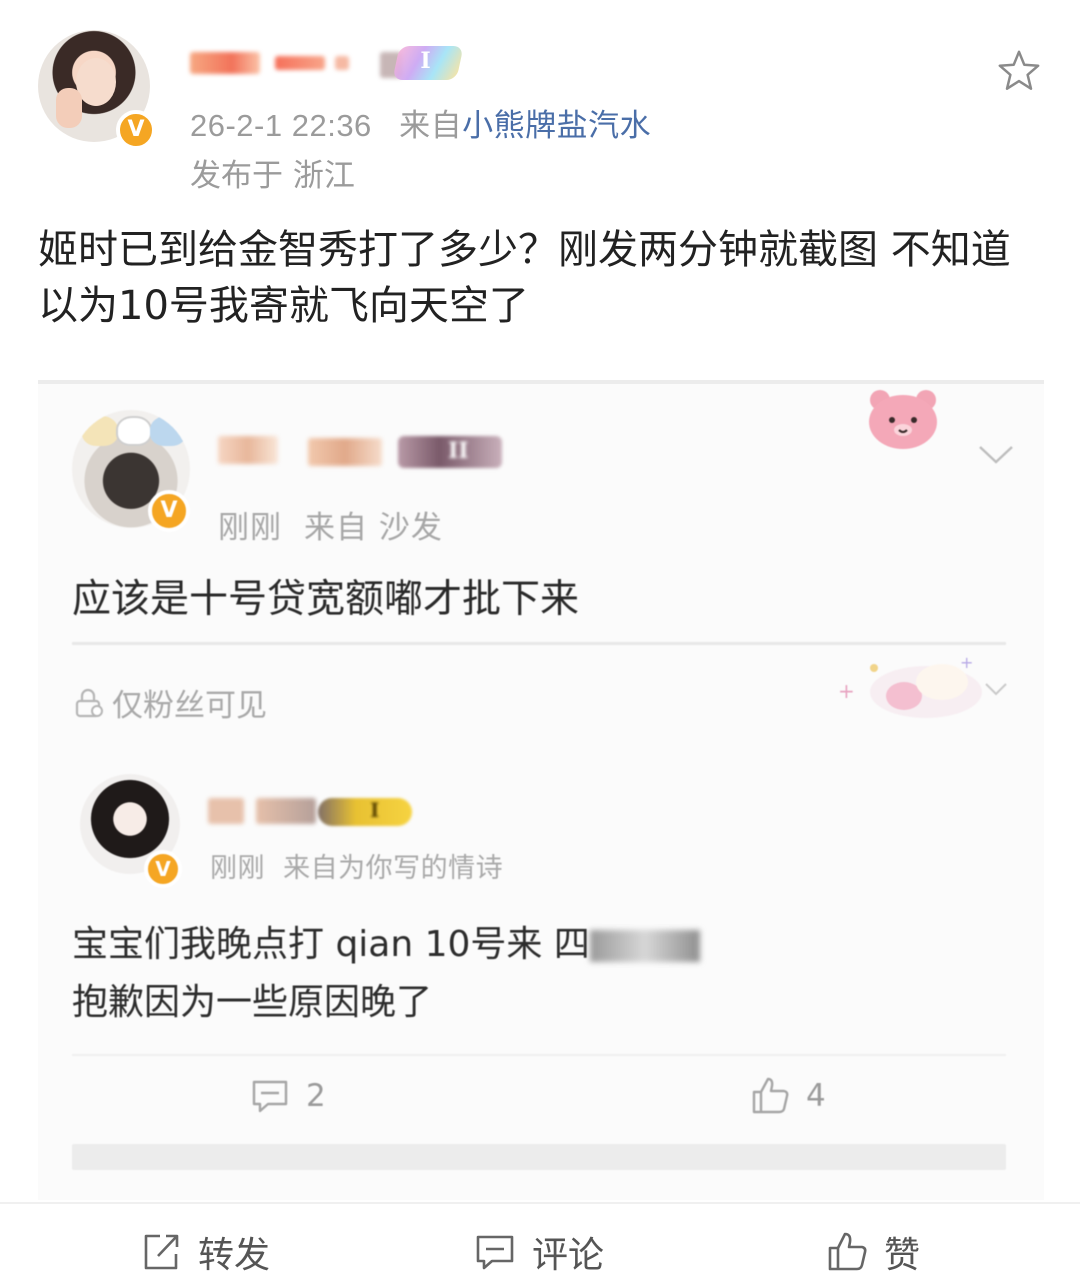  What do you see at coordinates (644, 946) in the screenshot?
I see `censored-text` at bounding box center [644, 946].